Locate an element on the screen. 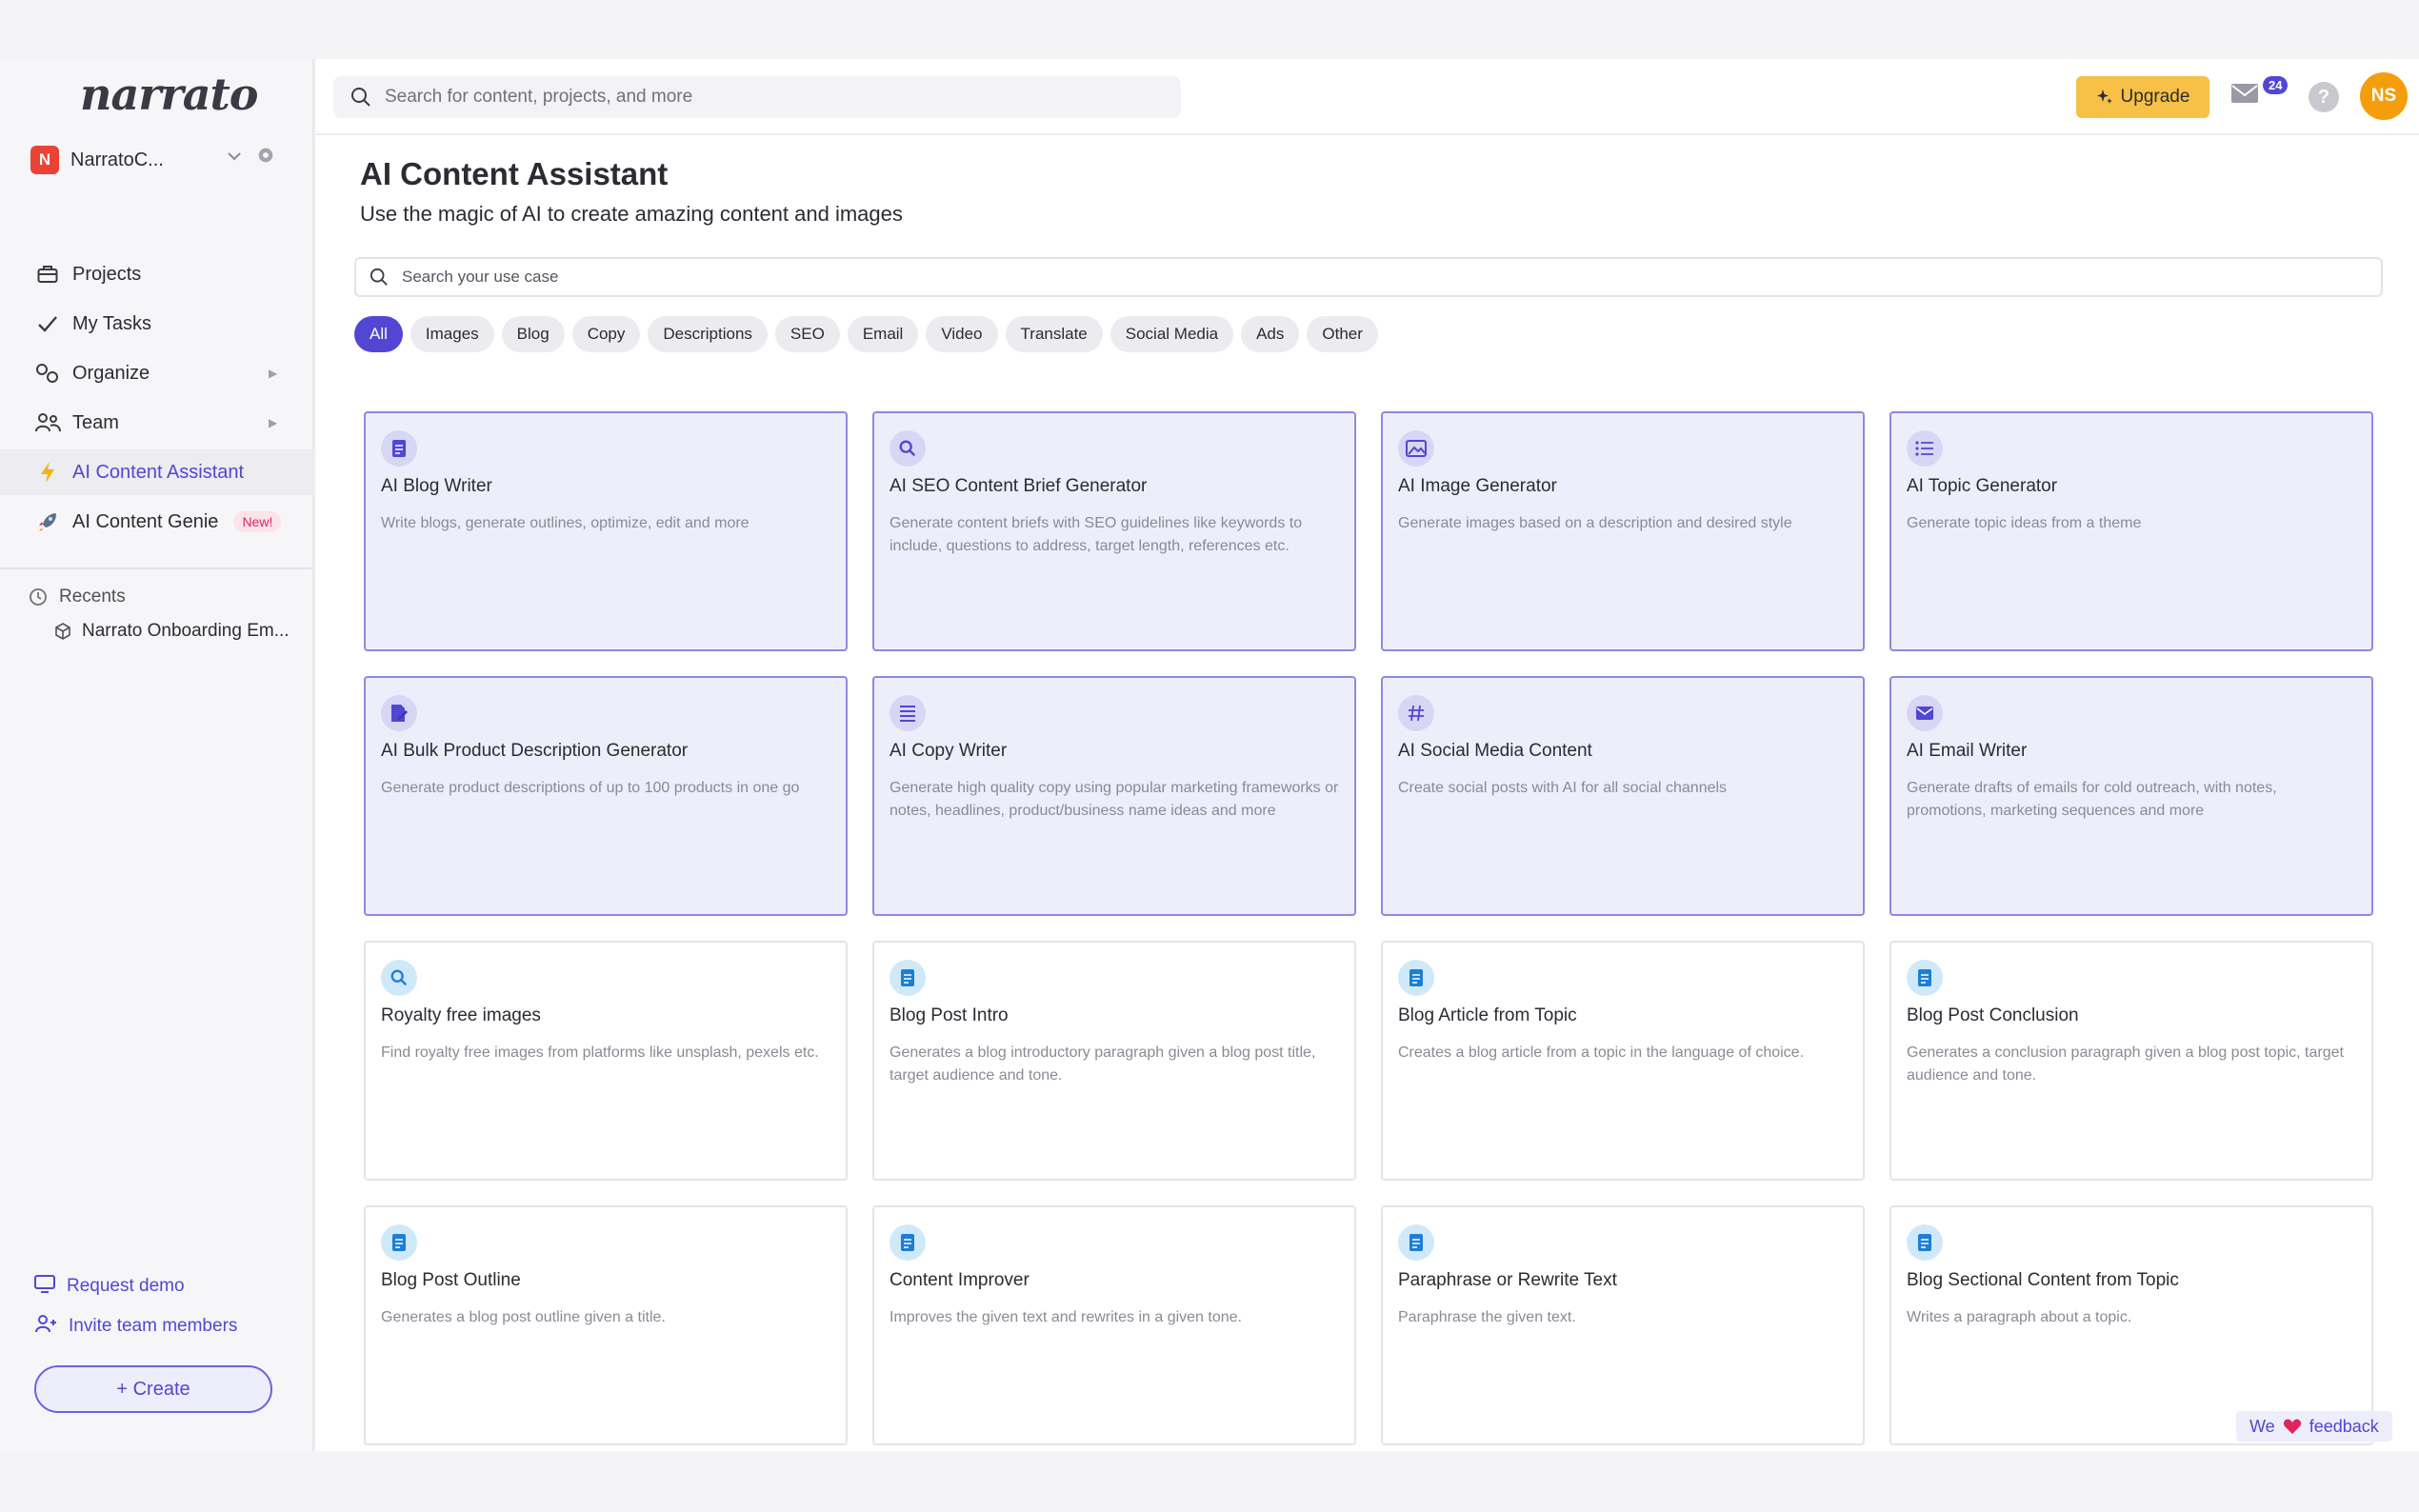 The image size is (2419, 1512). card-title: Royalty free images is located at coordinates (461, 1015).